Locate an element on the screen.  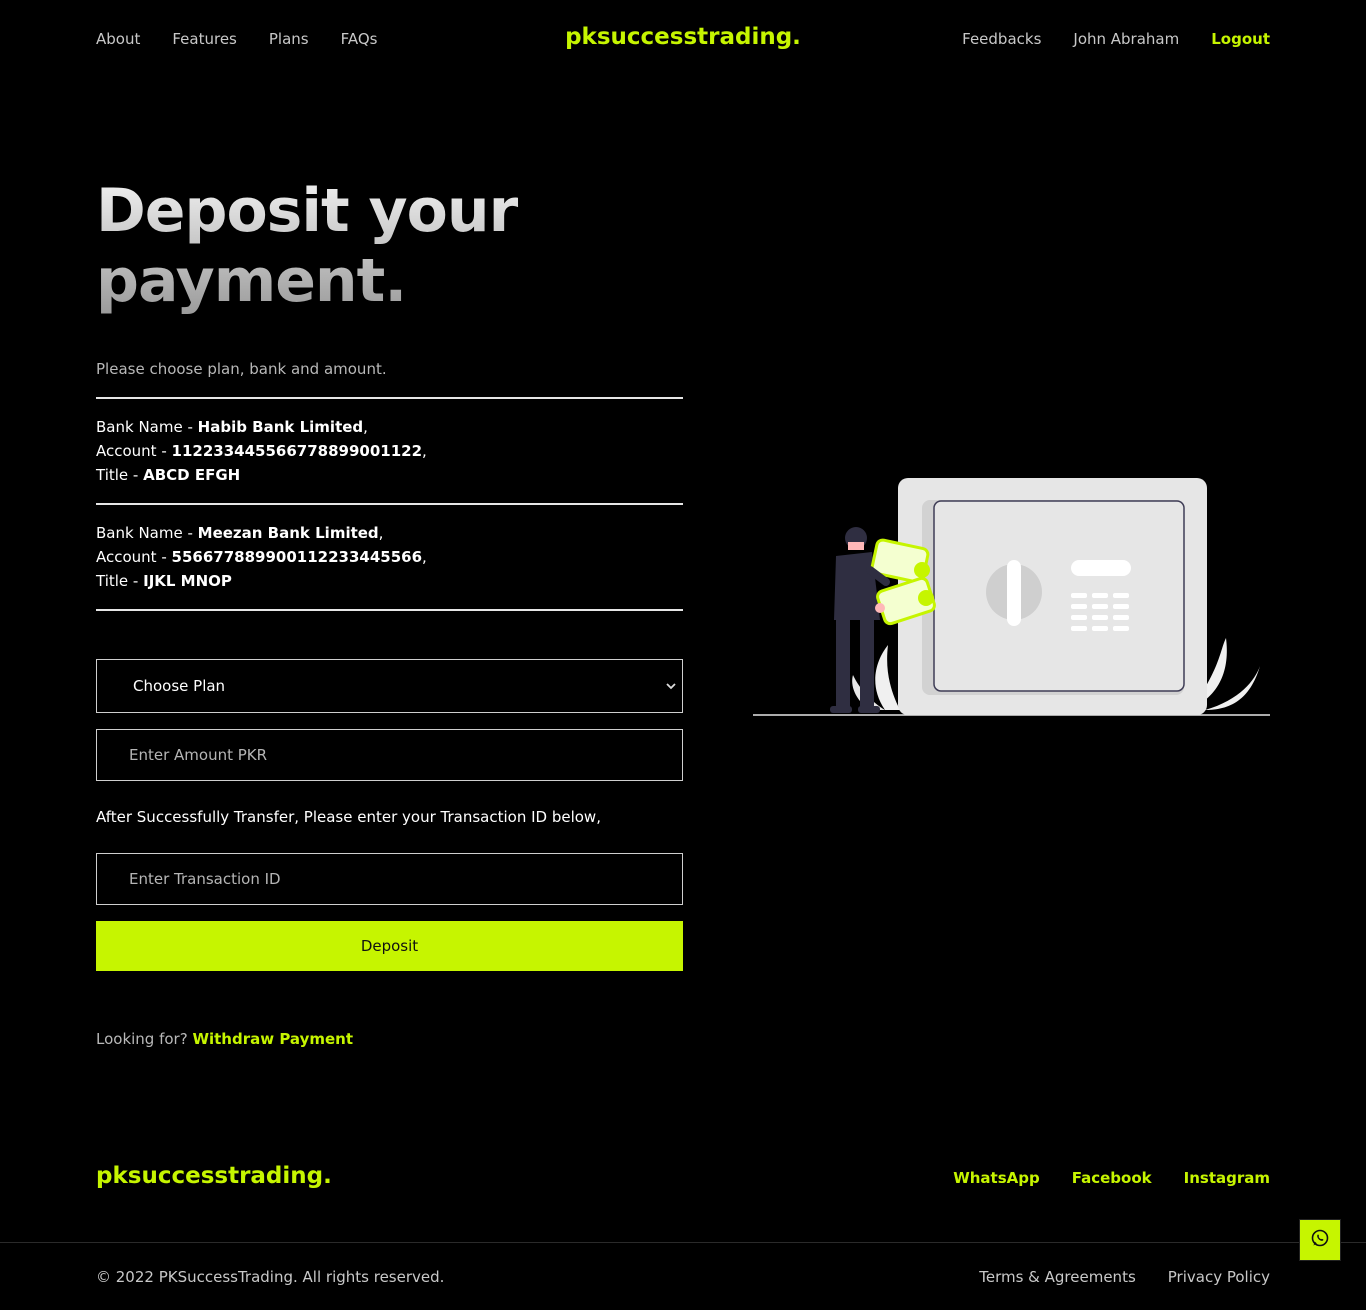
bank-title-line: Title - IJKL MNOP is located at coordinates (164, 581).